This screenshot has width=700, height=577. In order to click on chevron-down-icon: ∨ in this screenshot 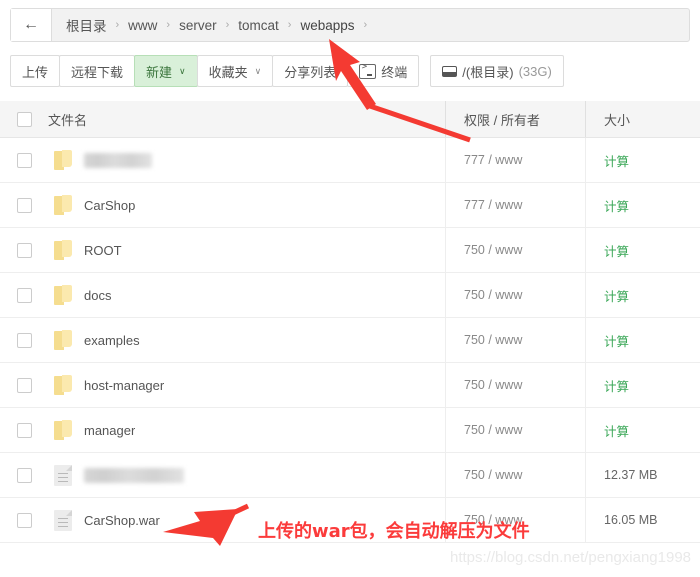, I will do `click(258, 70)`.